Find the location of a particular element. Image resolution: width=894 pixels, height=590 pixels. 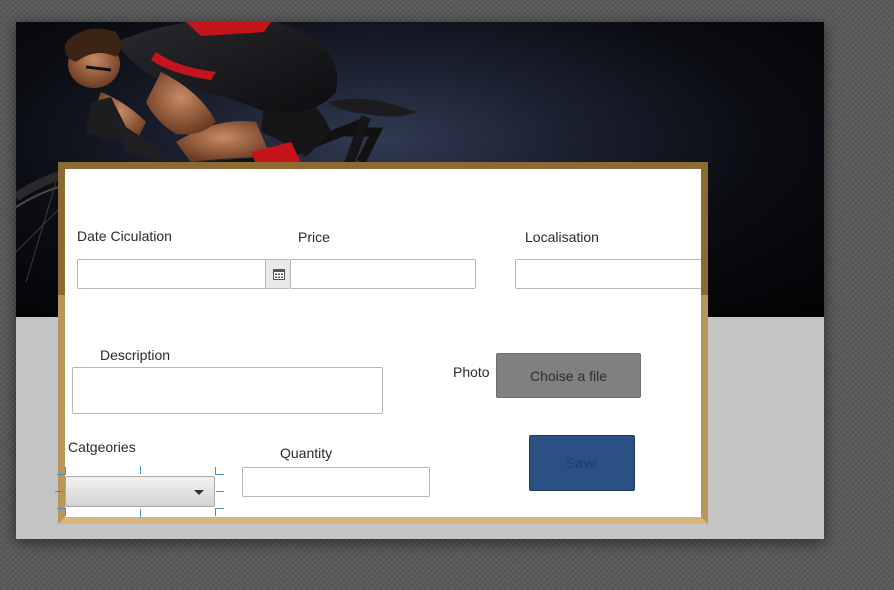

description-label: Description is located at coordinates (135, 355).